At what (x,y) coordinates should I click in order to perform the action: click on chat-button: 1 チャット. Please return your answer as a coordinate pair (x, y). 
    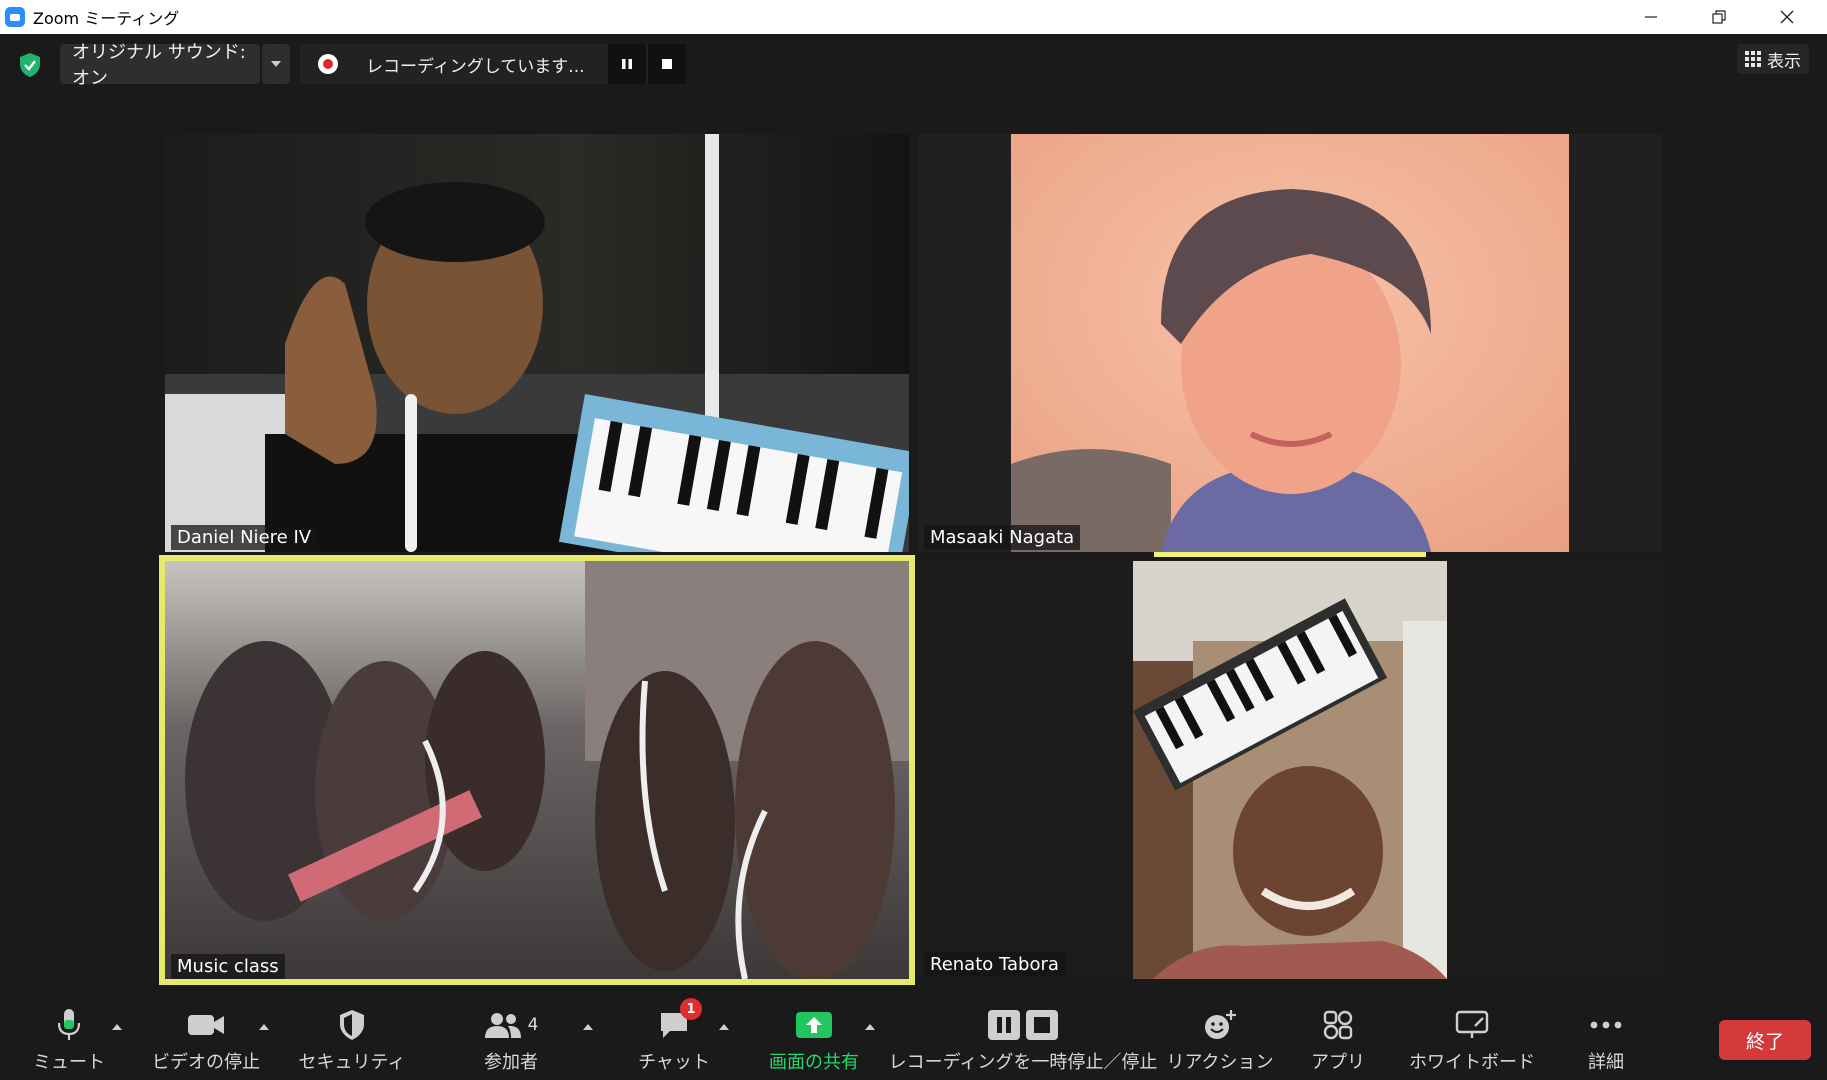
    Looking at the image, I should click on (674, 1035).